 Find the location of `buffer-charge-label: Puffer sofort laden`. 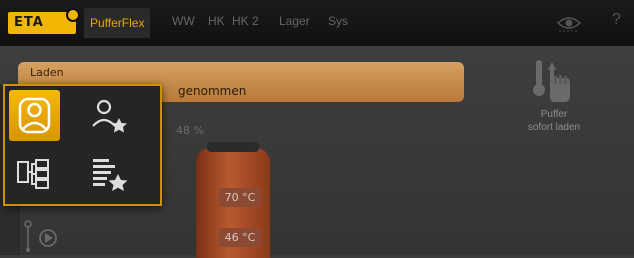

buffer-charge-label: Puffer sofort laden is located at coordinates (554, 121).